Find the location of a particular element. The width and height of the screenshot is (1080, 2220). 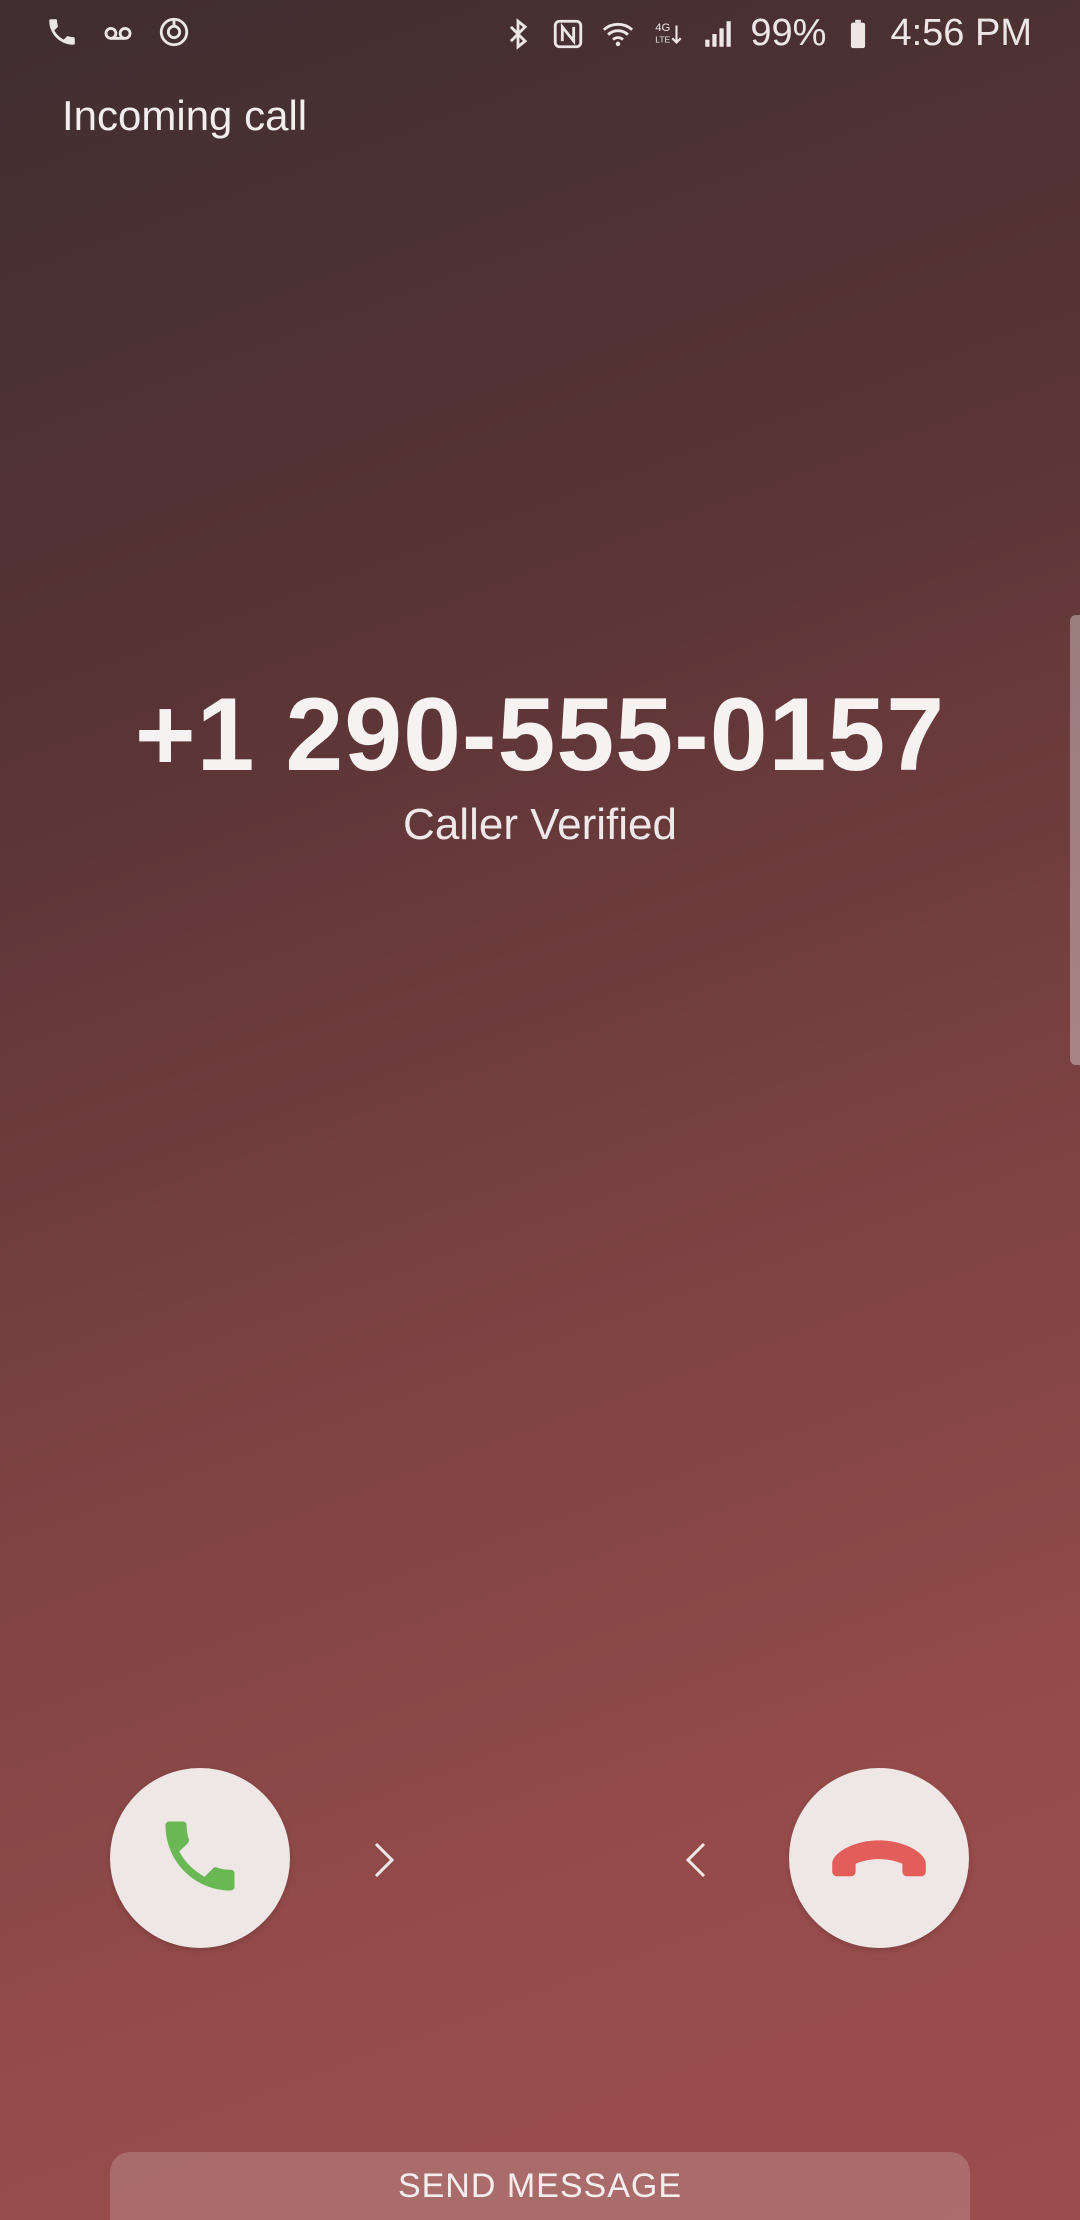

sync-icon is located at coordinates (174, 32).